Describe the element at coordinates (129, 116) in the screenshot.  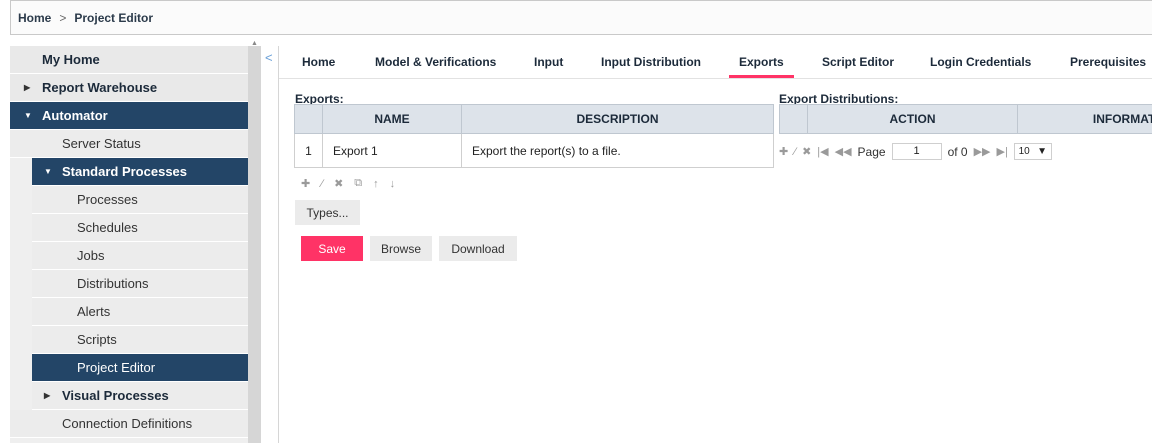
I see `sidebar-item-automator: ▼ Automator` at that location.